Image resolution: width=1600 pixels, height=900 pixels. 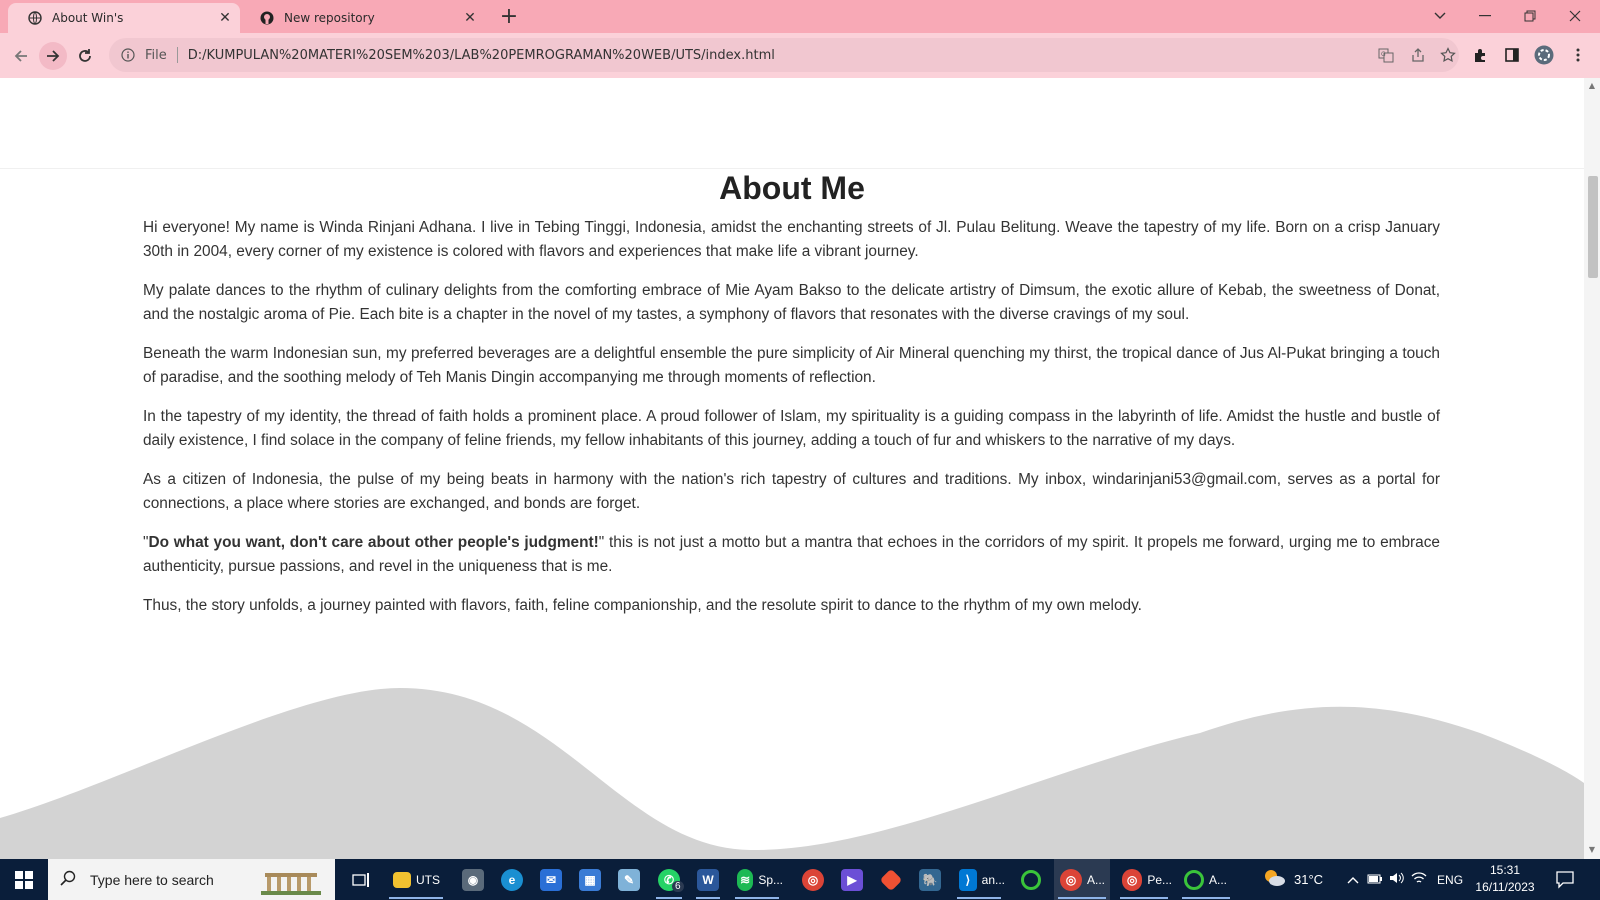 I want to click on search-highlight-image, so click(x=291, y=881).